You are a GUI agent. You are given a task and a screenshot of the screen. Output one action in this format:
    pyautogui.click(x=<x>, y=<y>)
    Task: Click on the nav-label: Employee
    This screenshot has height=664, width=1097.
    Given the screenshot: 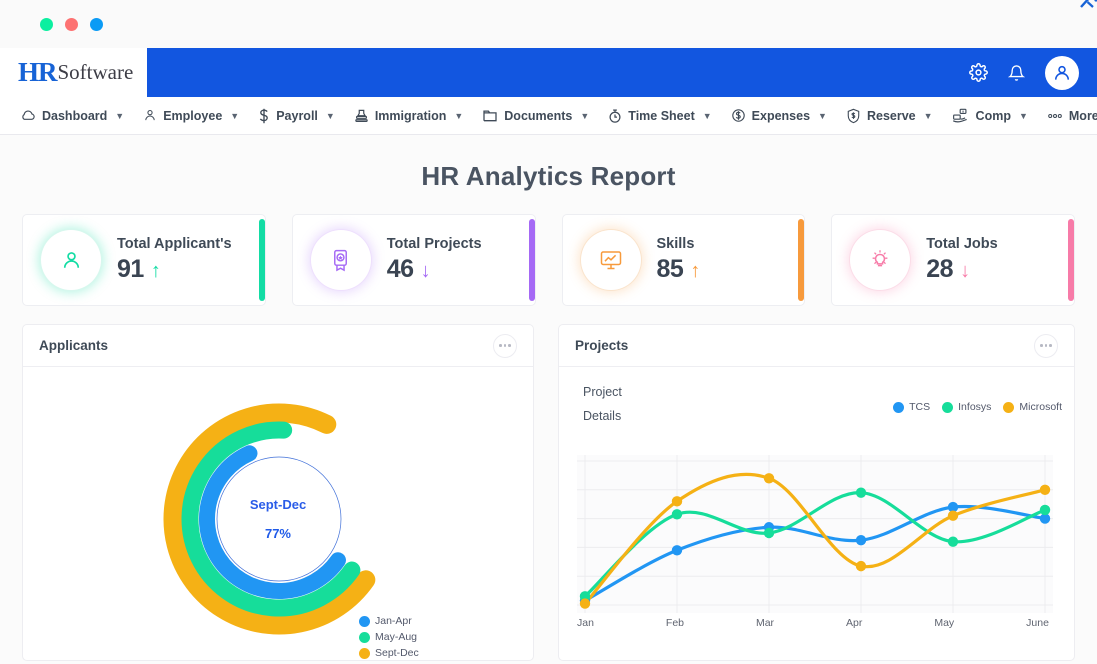 What is the action you would take?
    pyautogui.click(x=193, y=115)
    